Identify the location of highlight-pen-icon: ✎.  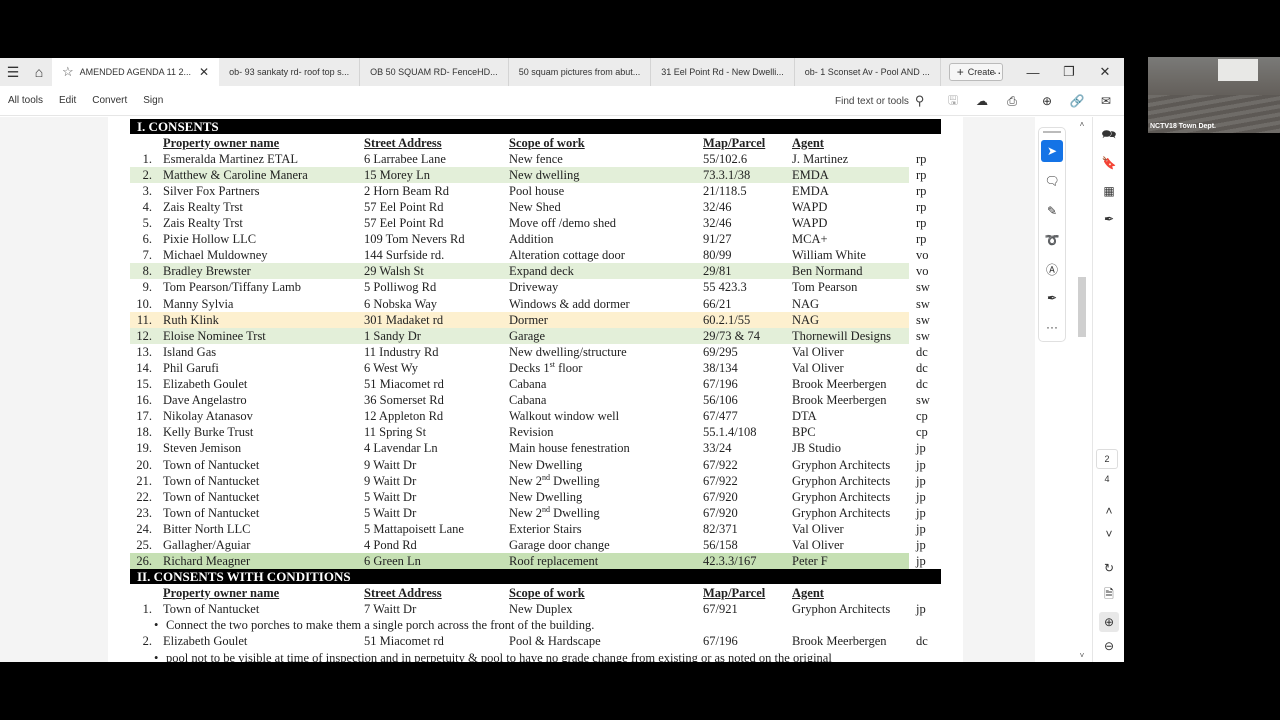
(1052, 211).